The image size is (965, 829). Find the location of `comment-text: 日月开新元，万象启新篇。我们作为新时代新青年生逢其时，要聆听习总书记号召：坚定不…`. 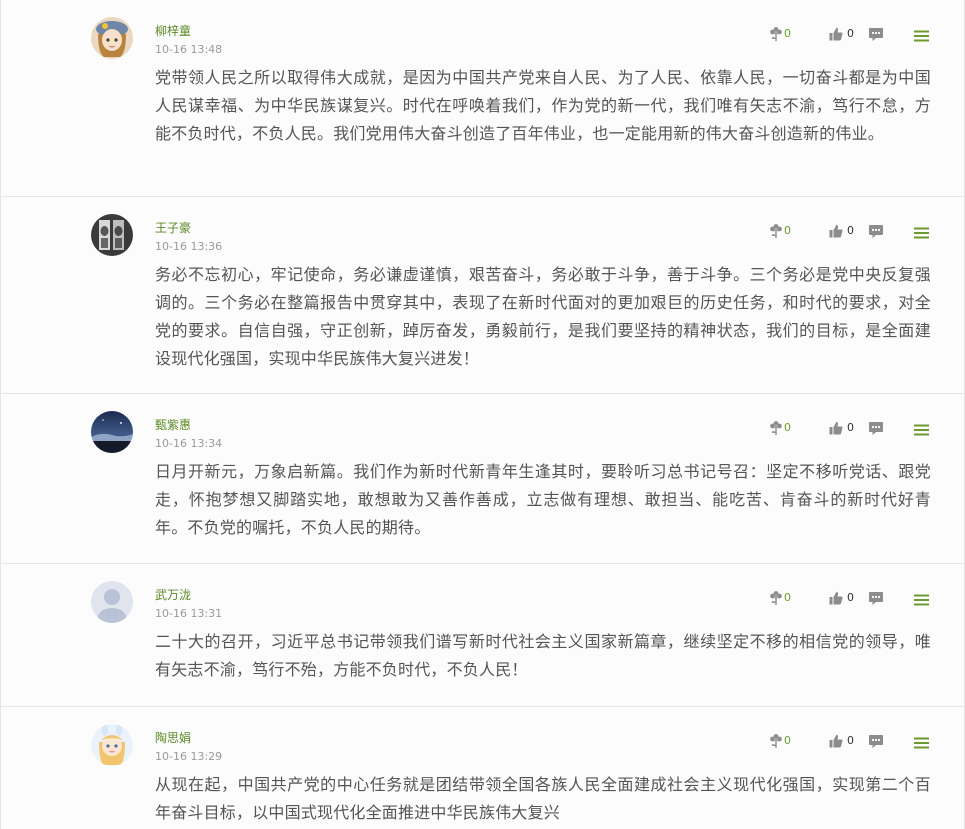

comment-text: 日月开新元，万象启新篇。我们作为新时代新青年生逢其时，要聆听习总书记号召：坚定不… is located at coordinates (543, 499).